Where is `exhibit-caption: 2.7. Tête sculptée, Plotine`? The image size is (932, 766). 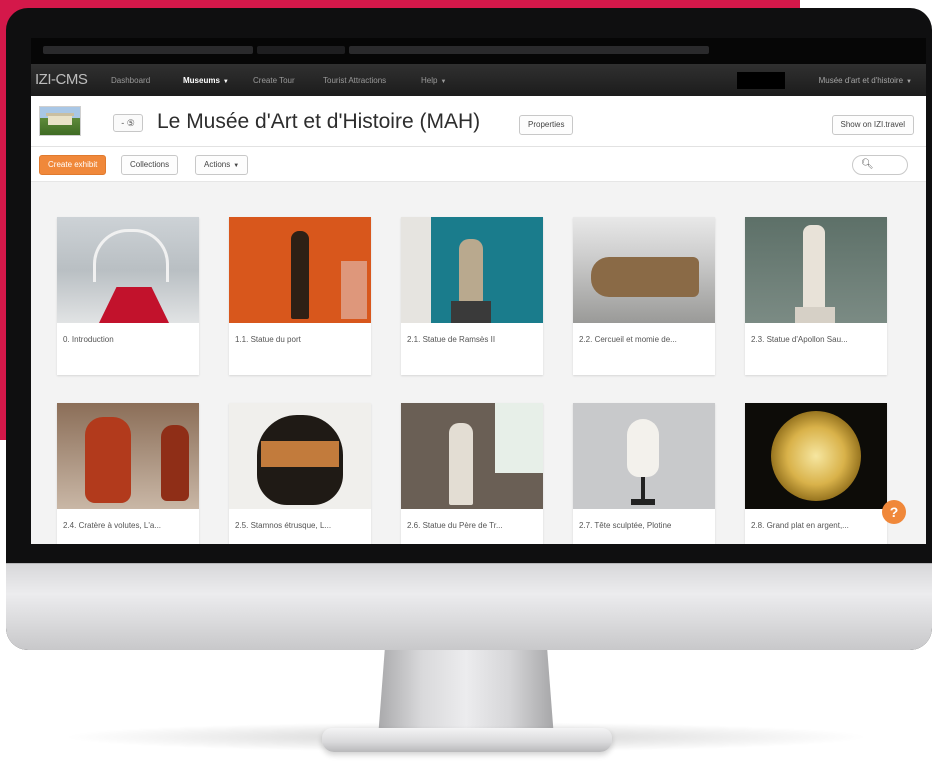 exhibit-caption: 2.7. Tête sculptée, Plotine is located at coordinates (625, 525).